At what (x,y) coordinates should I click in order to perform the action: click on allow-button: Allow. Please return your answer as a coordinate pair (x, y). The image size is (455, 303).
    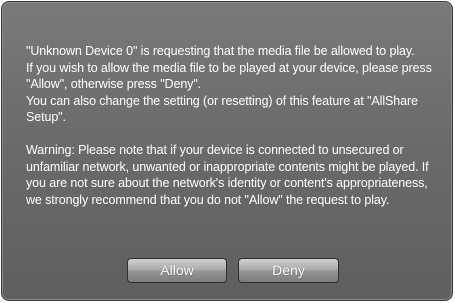
    Looking at the image, I should click on (177, 270).